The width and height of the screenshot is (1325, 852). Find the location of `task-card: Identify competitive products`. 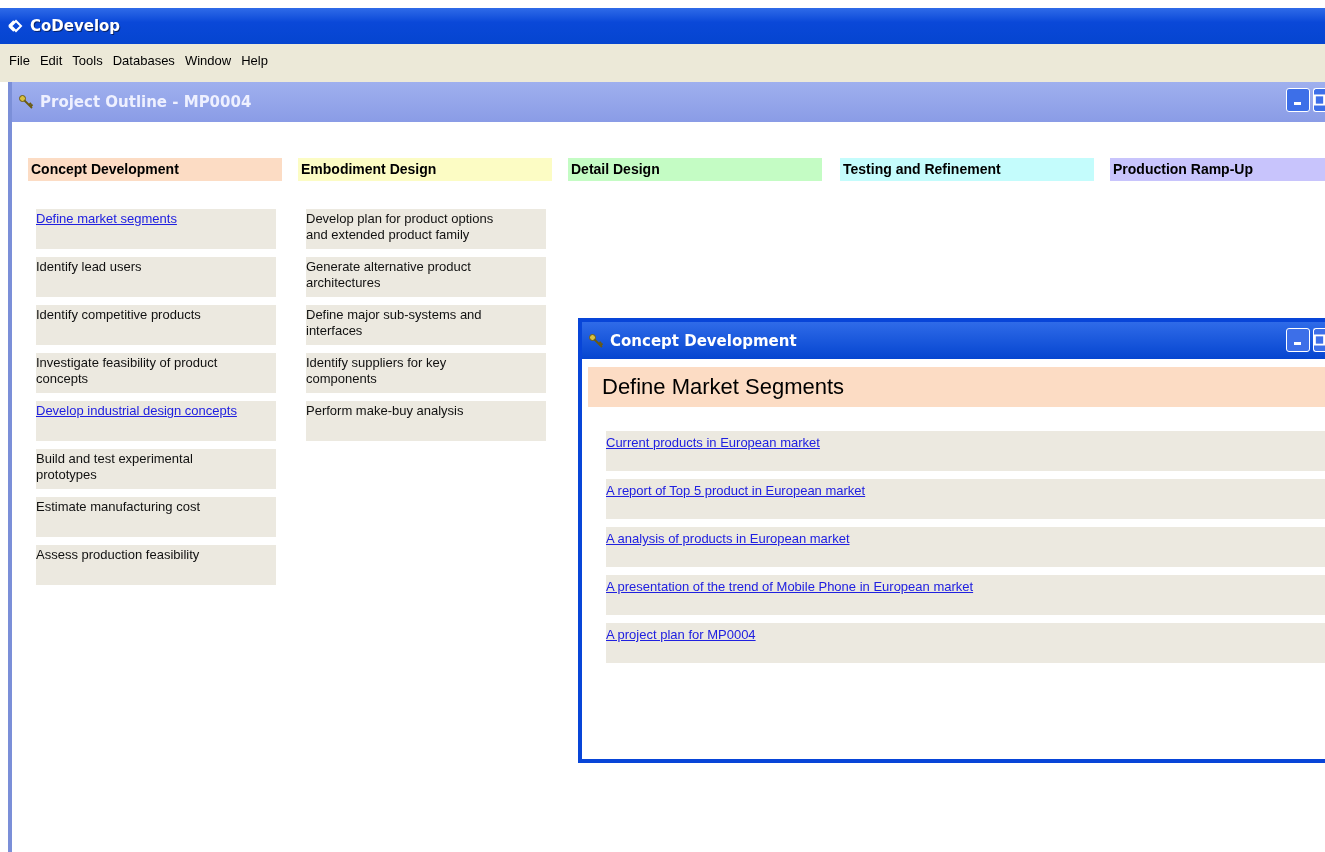

task-card: Identify competitive products is located at coordinates (156, 325).